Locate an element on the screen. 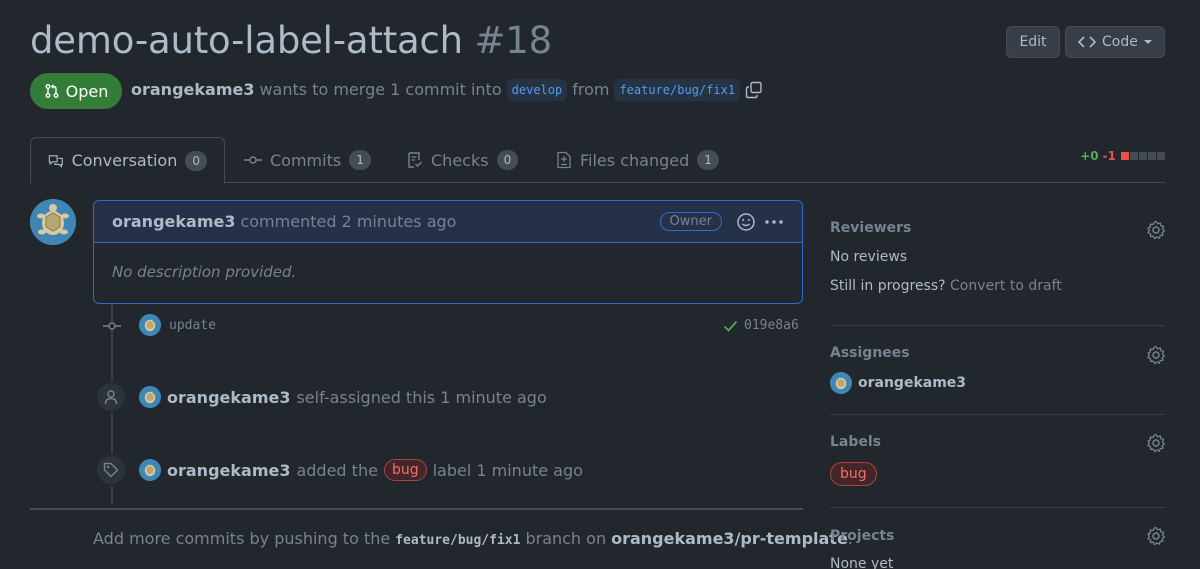 The width and height of the screenshot is (1200, 569). checks-icon is located at coordinates (415, 160).